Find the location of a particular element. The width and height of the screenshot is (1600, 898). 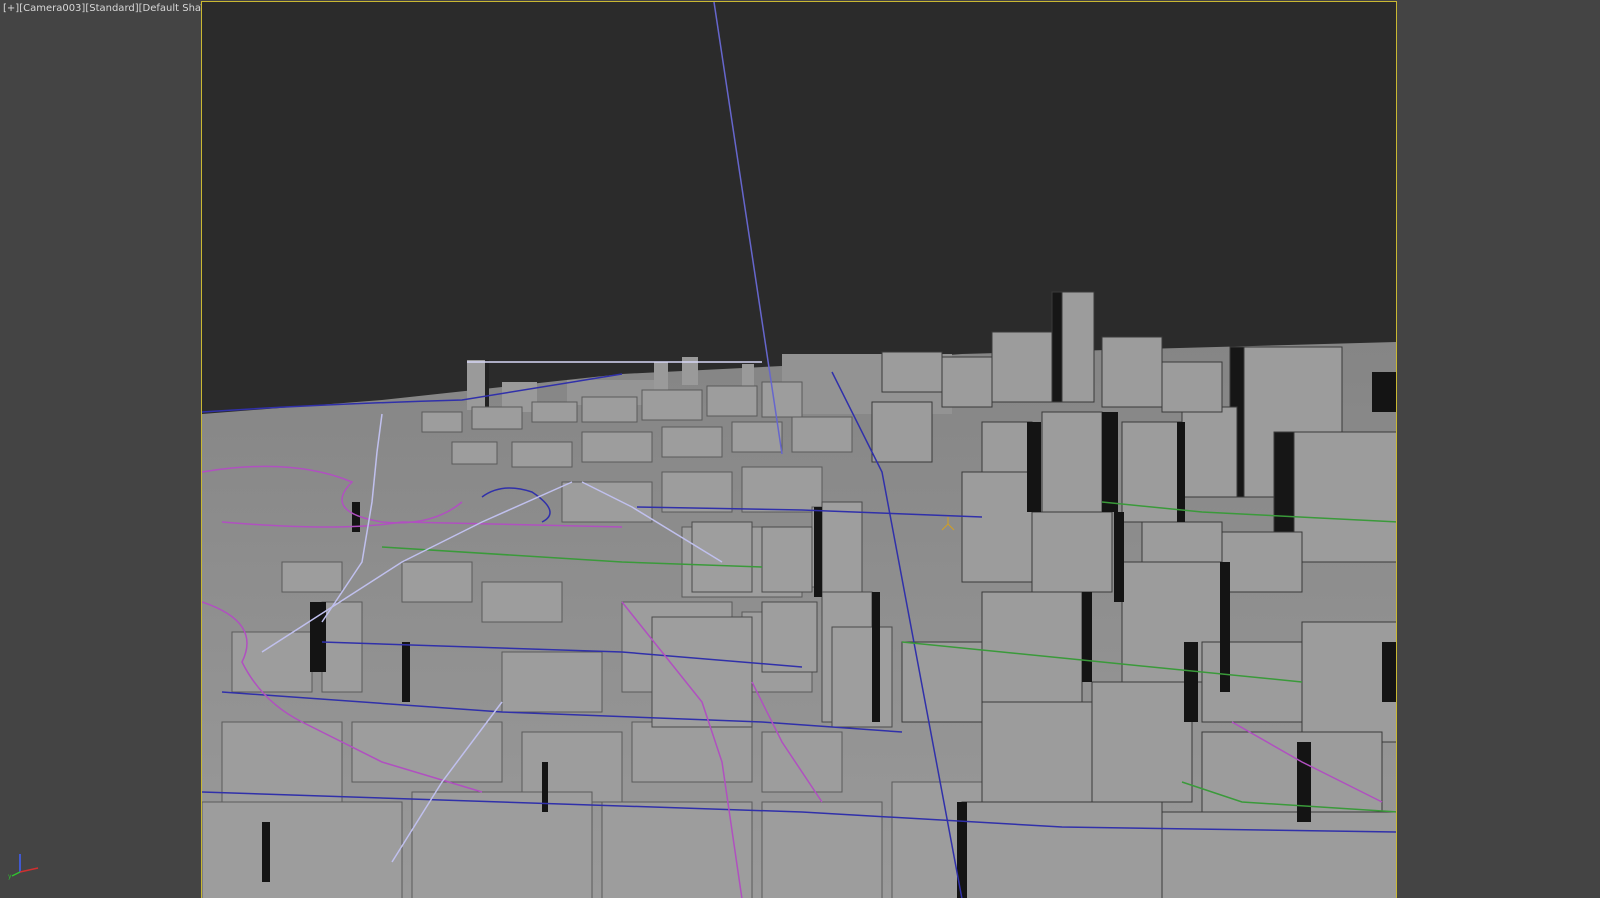

viewport-menu-plus: [+] is located at coordinates (11, 8).